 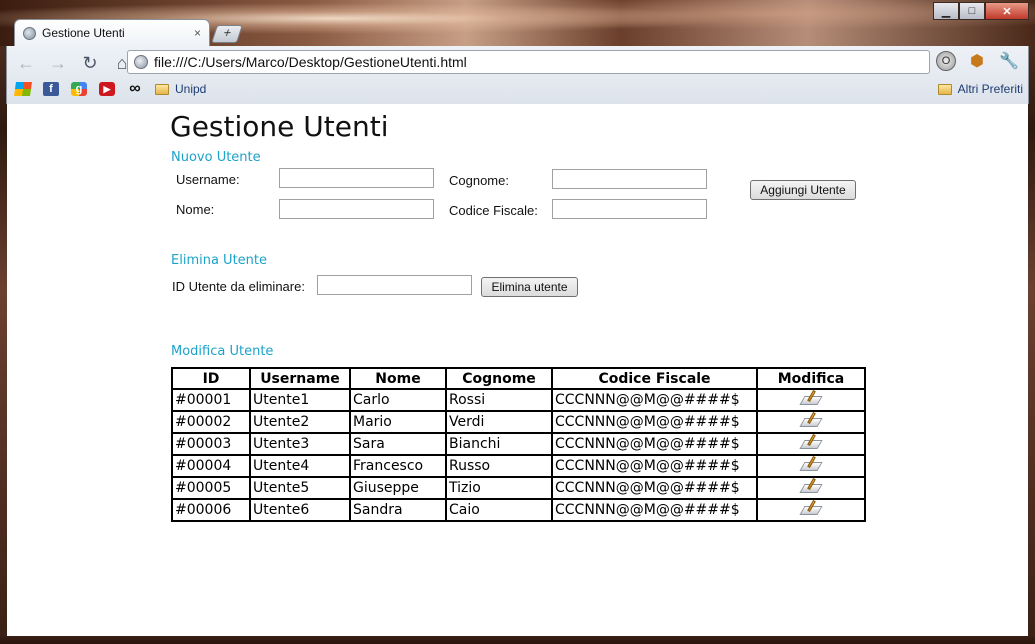 What do you see at coordinates (107, 89) in the screenshot?
I see `youtube-icon: ▶` at bounding box center [107, 89].